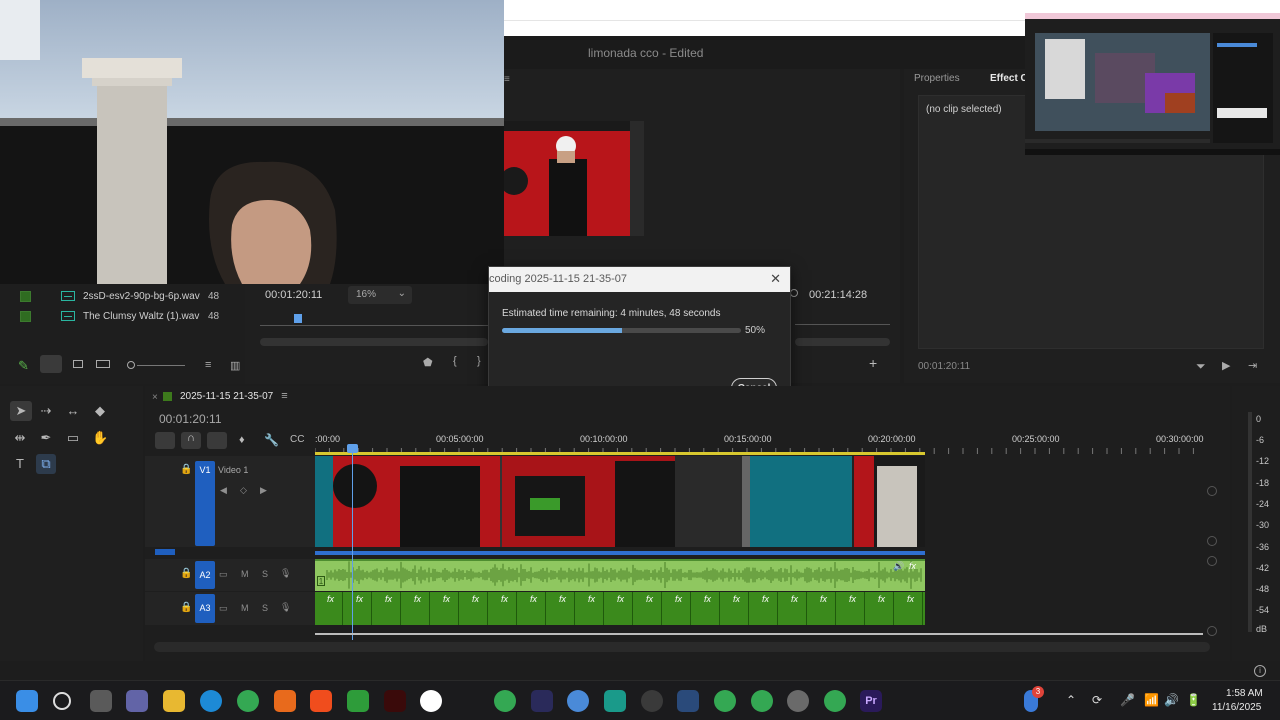 The height and width of the screenshot is (720, 1280). What do you see at coordinates (27, 701) in the screenshot?
I see `start-menu-icon` at bounding box center [27, 701].